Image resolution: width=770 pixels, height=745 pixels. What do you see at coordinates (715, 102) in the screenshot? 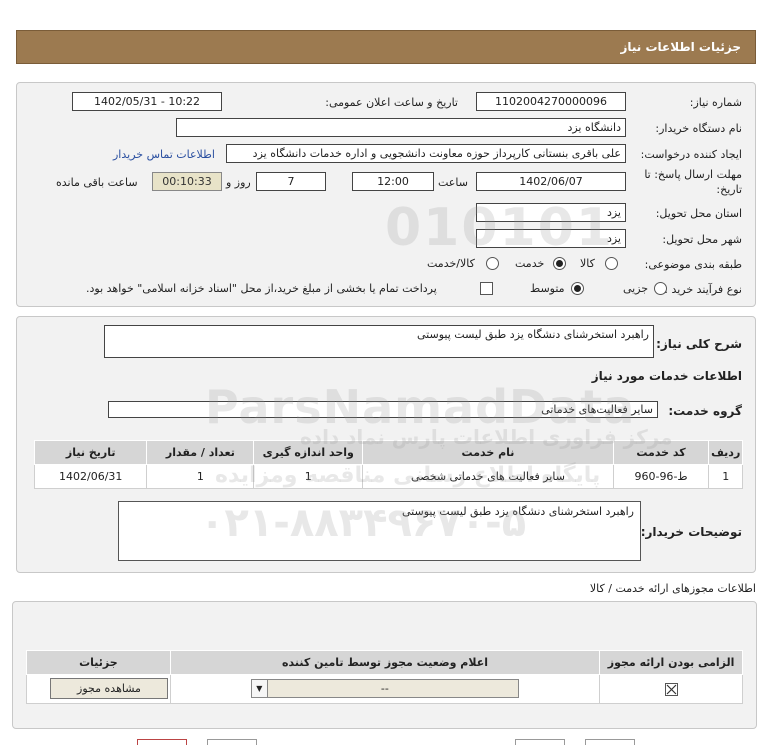
I see `need-number-label: شماره نیاز:` at bounding box center [715, 102].